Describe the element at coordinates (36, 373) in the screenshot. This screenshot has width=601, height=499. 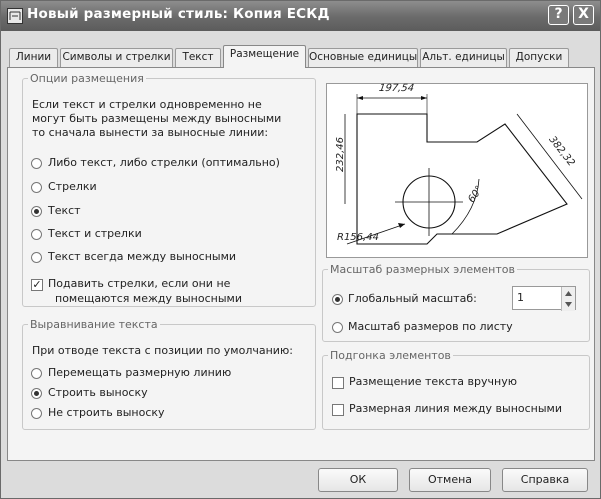
I see `radio-move-dimension-line` at that location.